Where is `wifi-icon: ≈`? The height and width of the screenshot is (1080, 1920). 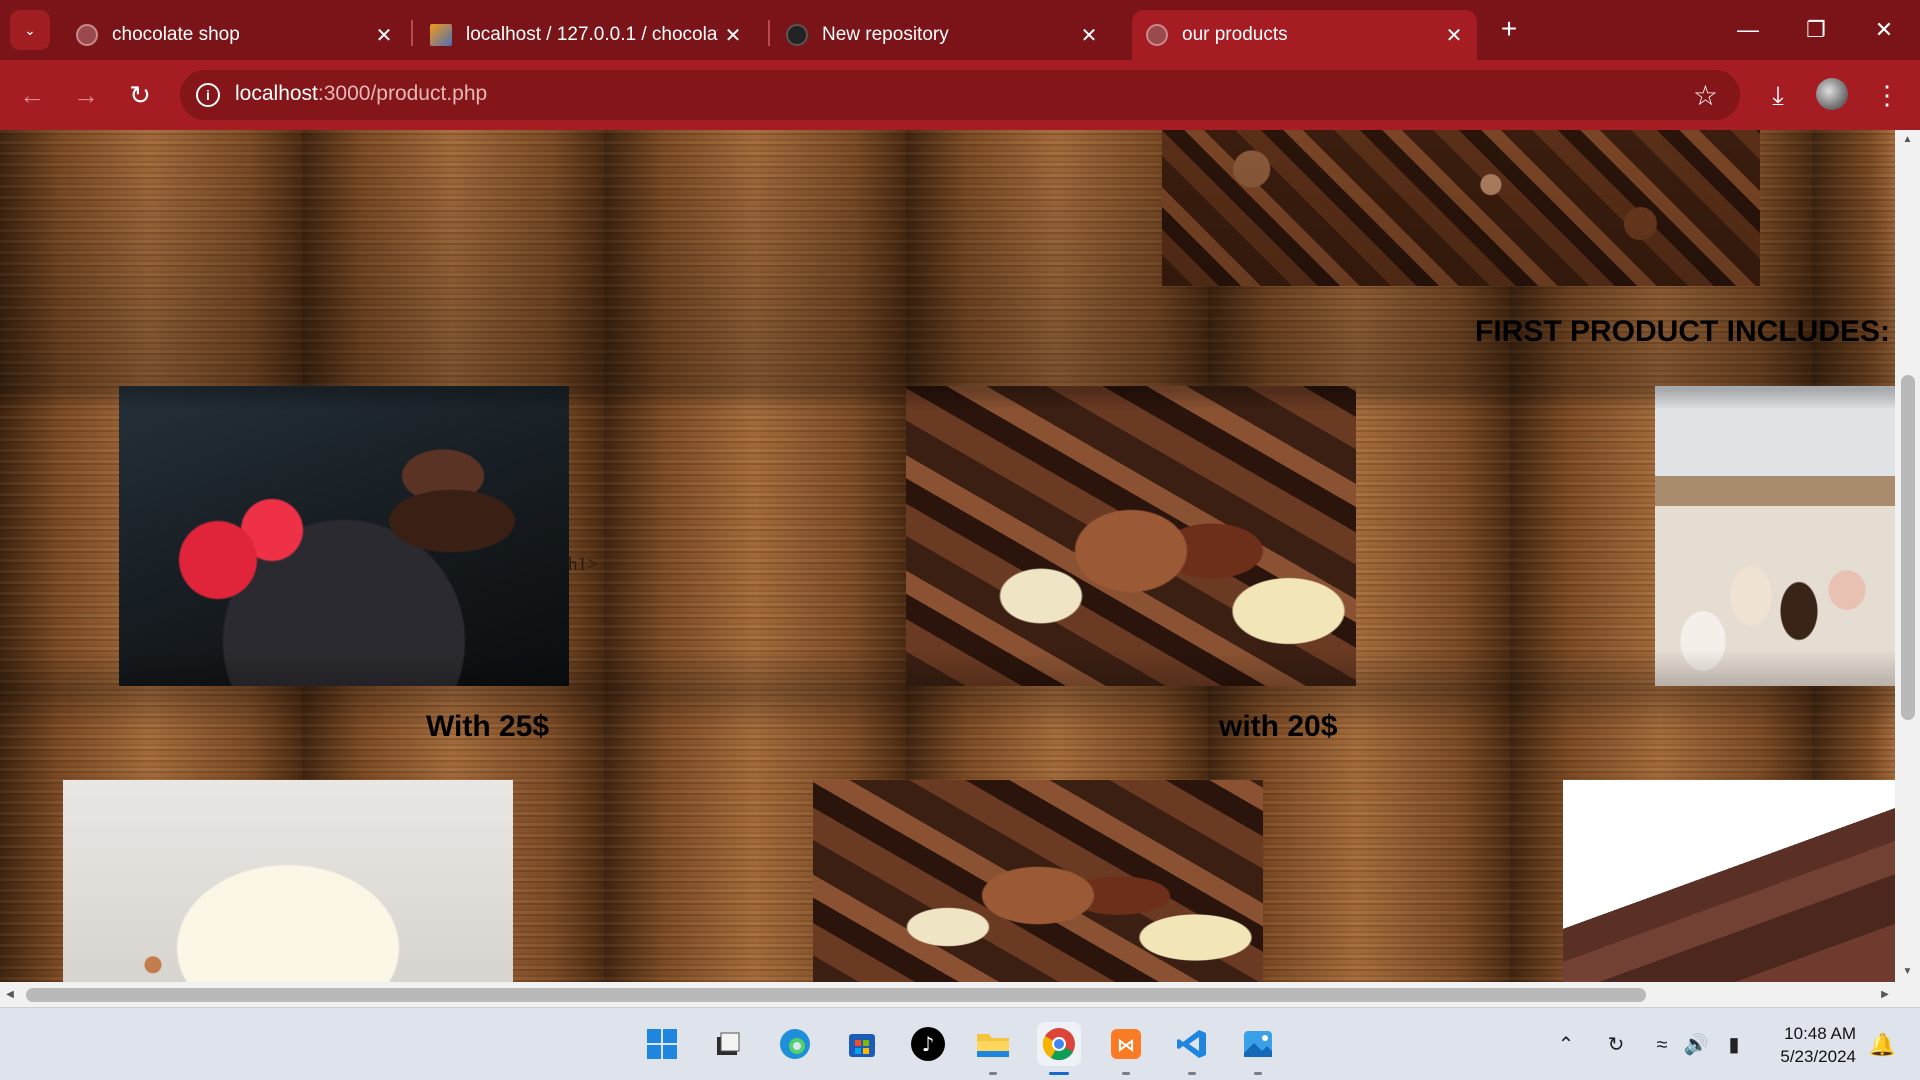 wifi-icon: ≈ is located at coordinates (1662, 1045).